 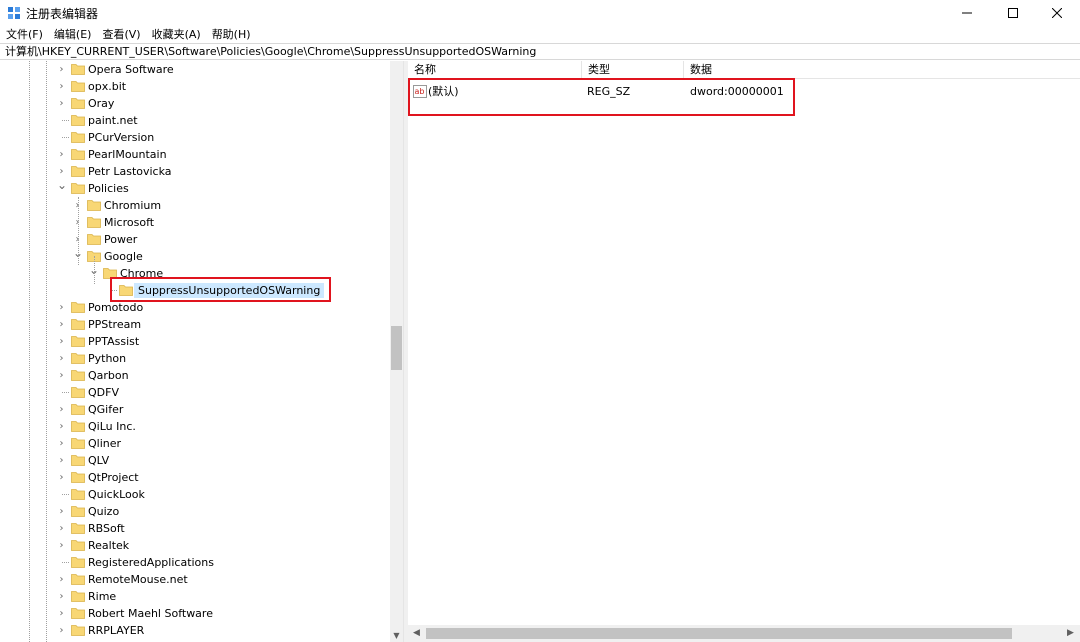 What do you see at coordinates (195, 222) in the screenshot?
I see `tree-item: › Microsoft` at bounding box center [195, 222].